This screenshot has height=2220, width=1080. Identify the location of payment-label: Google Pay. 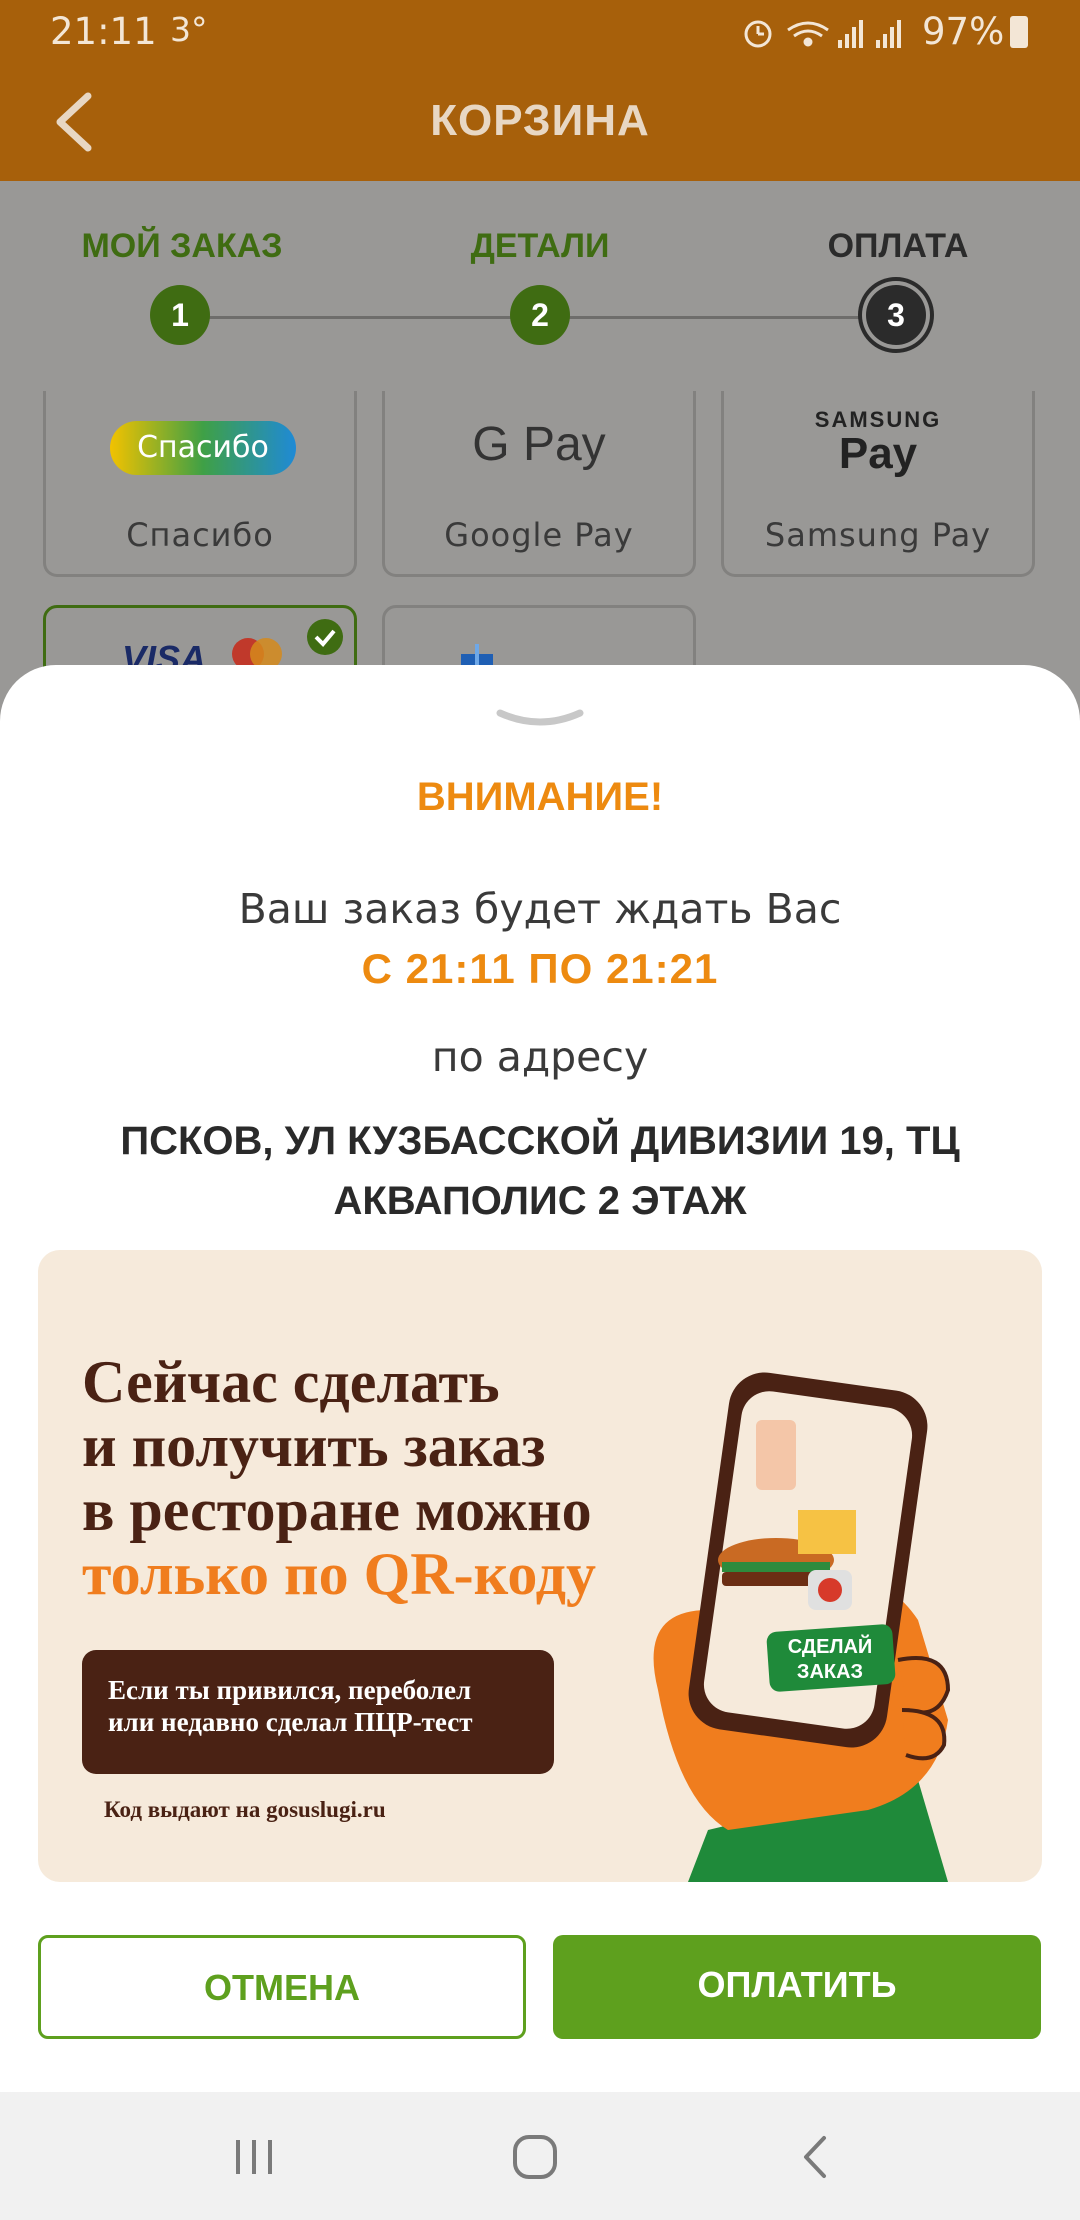
(539, 535).